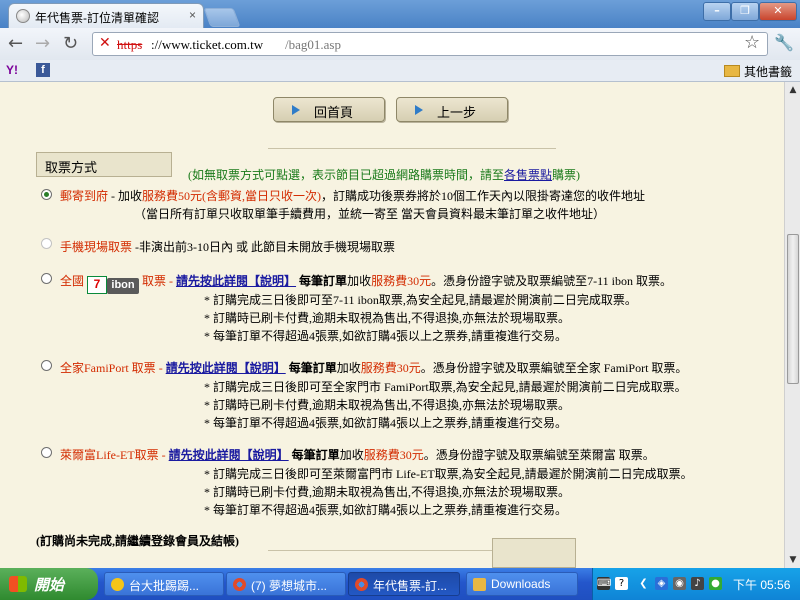 This screenshot has width=800, height=600. What do you see at coordinates (108, 368) in the screenshot?
I see `family-option-title: 全家FamiPort 取票` at bounding box center [108, 368].